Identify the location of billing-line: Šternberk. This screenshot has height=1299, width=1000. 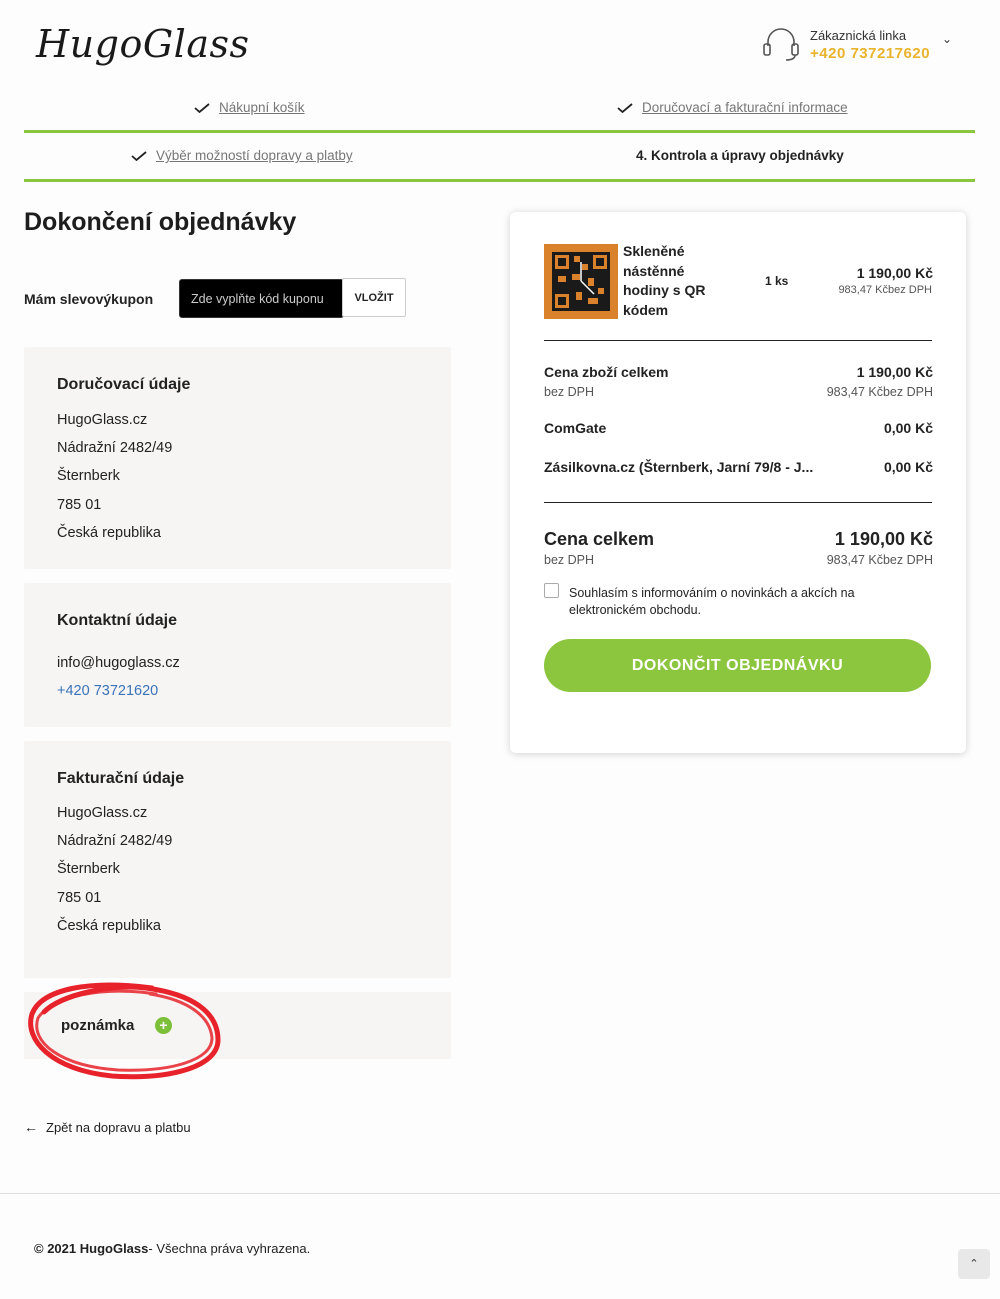
(88, 869).